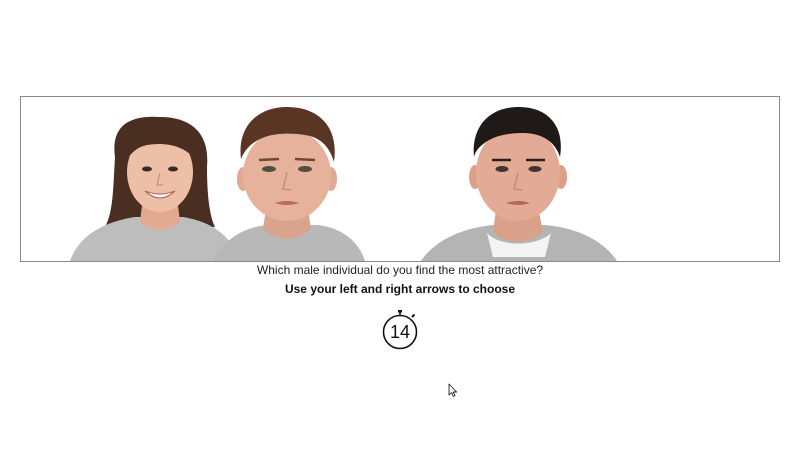 This screenshot has width=800, height=450. I want to click on male-face-dark-hair-photo, so click(519, 184).